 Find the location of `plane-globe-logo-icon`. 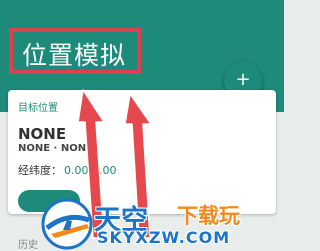

plane-globe-logo-icon is located at coordinates (67, 224).